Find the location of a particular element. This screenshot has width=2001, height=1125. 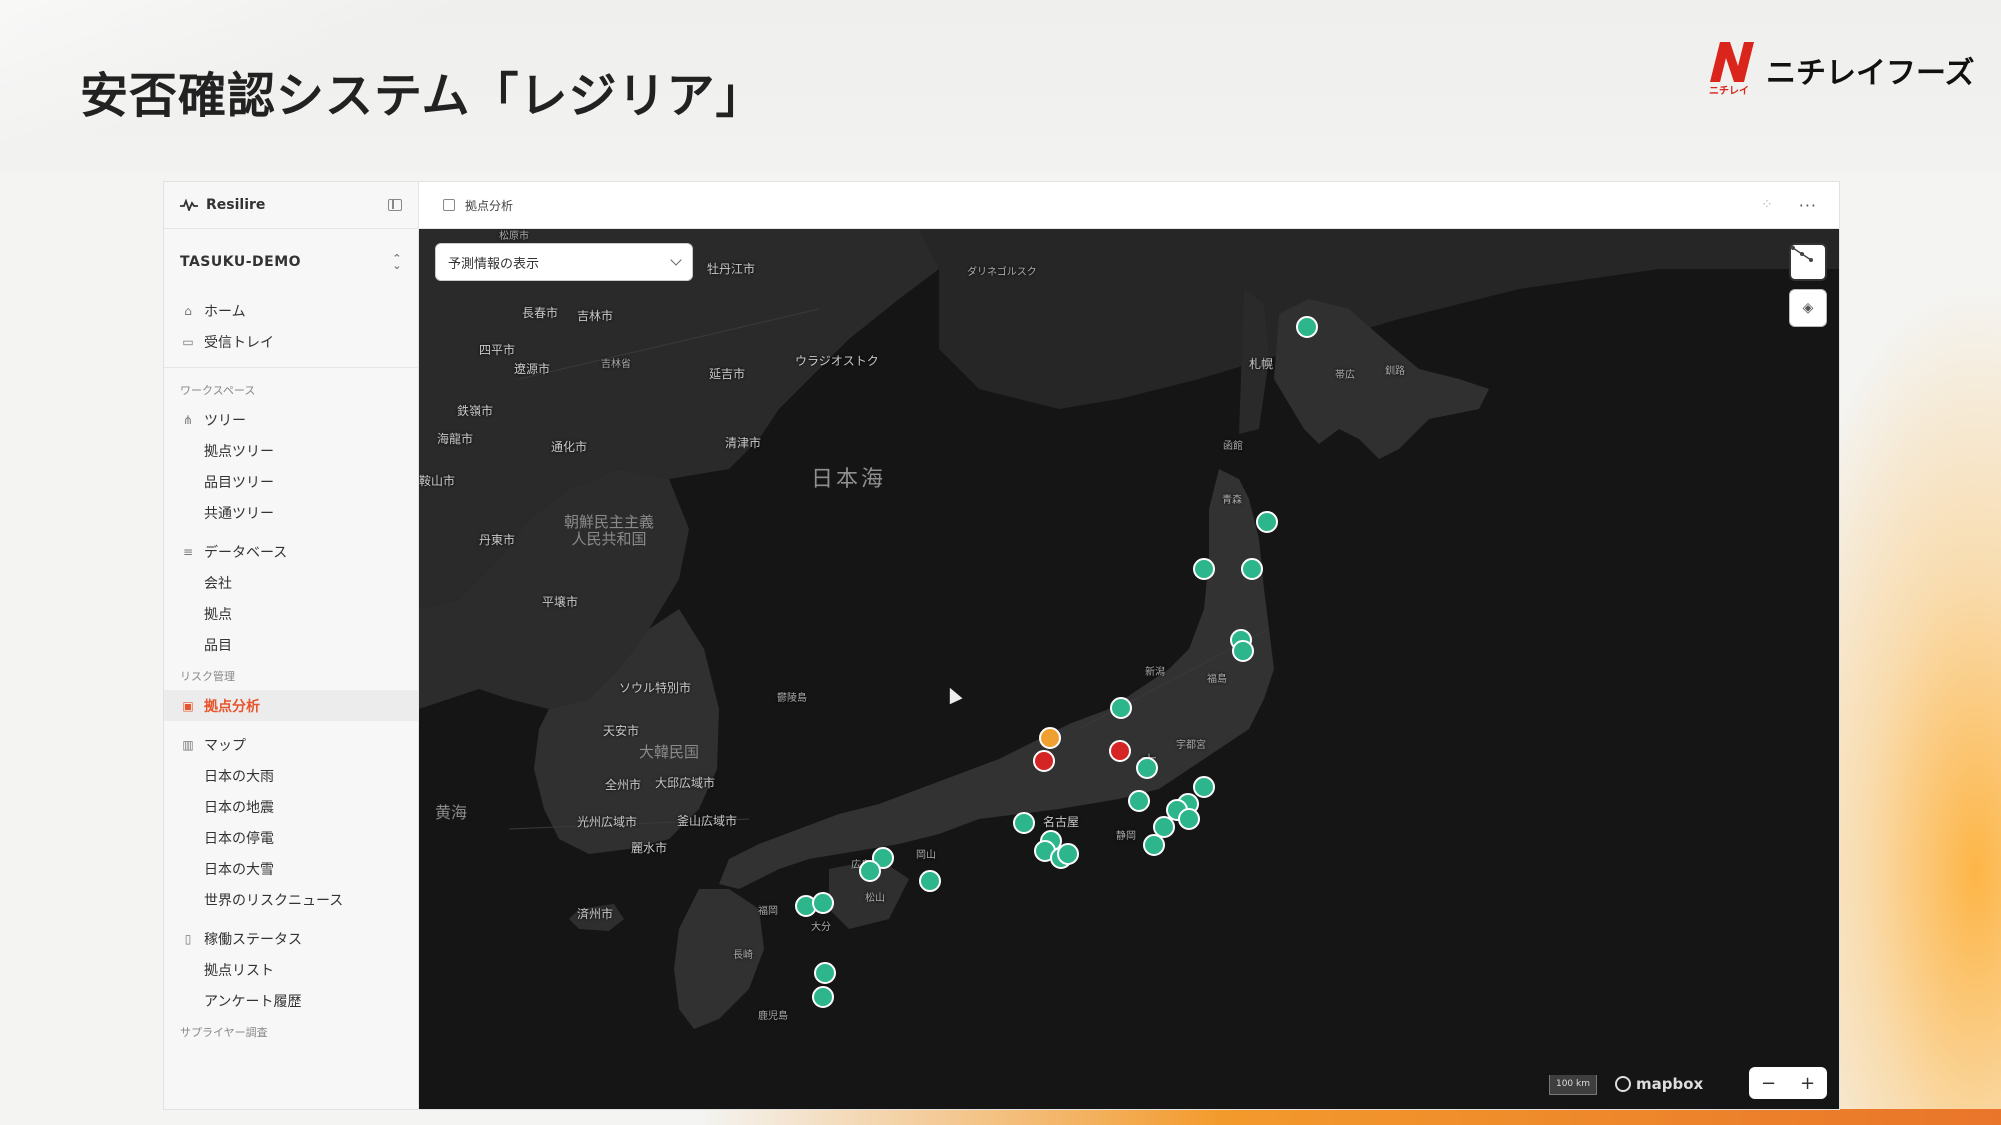

nav-company: 会社 is located at coordinates (291, 582).